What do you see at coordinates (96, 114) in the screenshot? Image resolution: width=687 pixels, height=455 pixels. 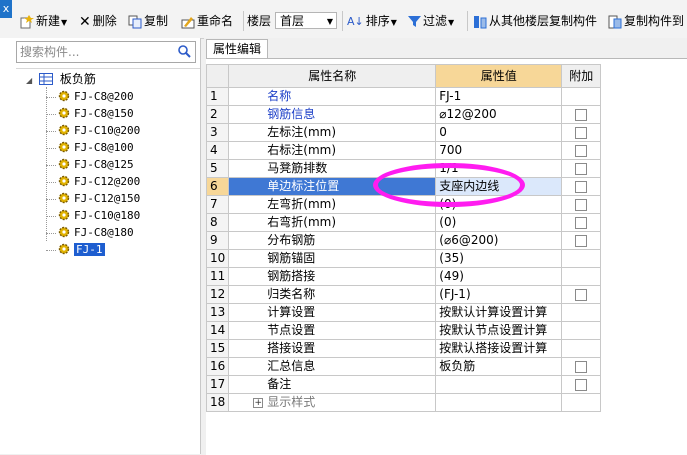 I see `tree-item: FJ-C8@150` at bounding box center [96, 114].